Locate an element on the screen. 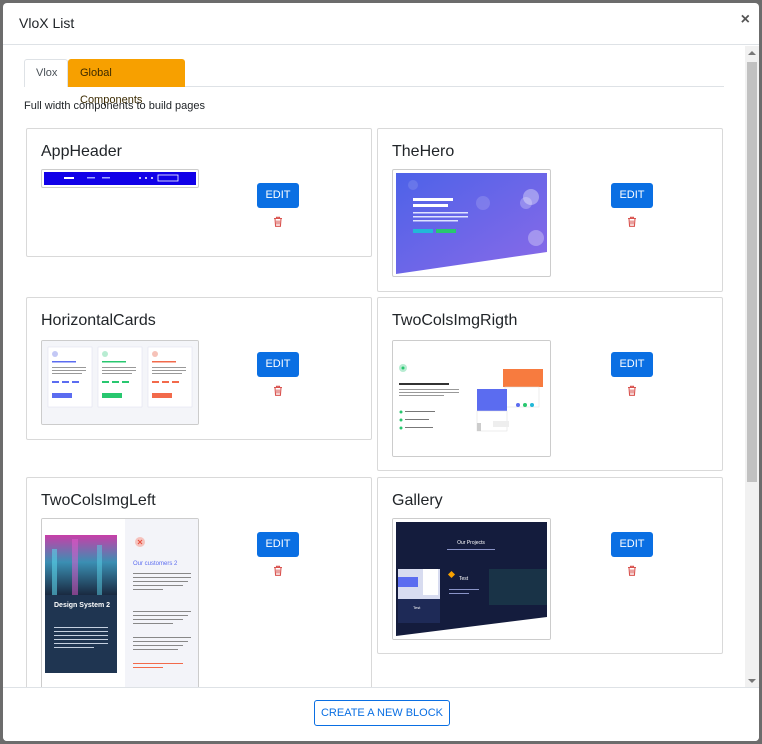  appheader-preview-icon is located at coordinates (120, 178).